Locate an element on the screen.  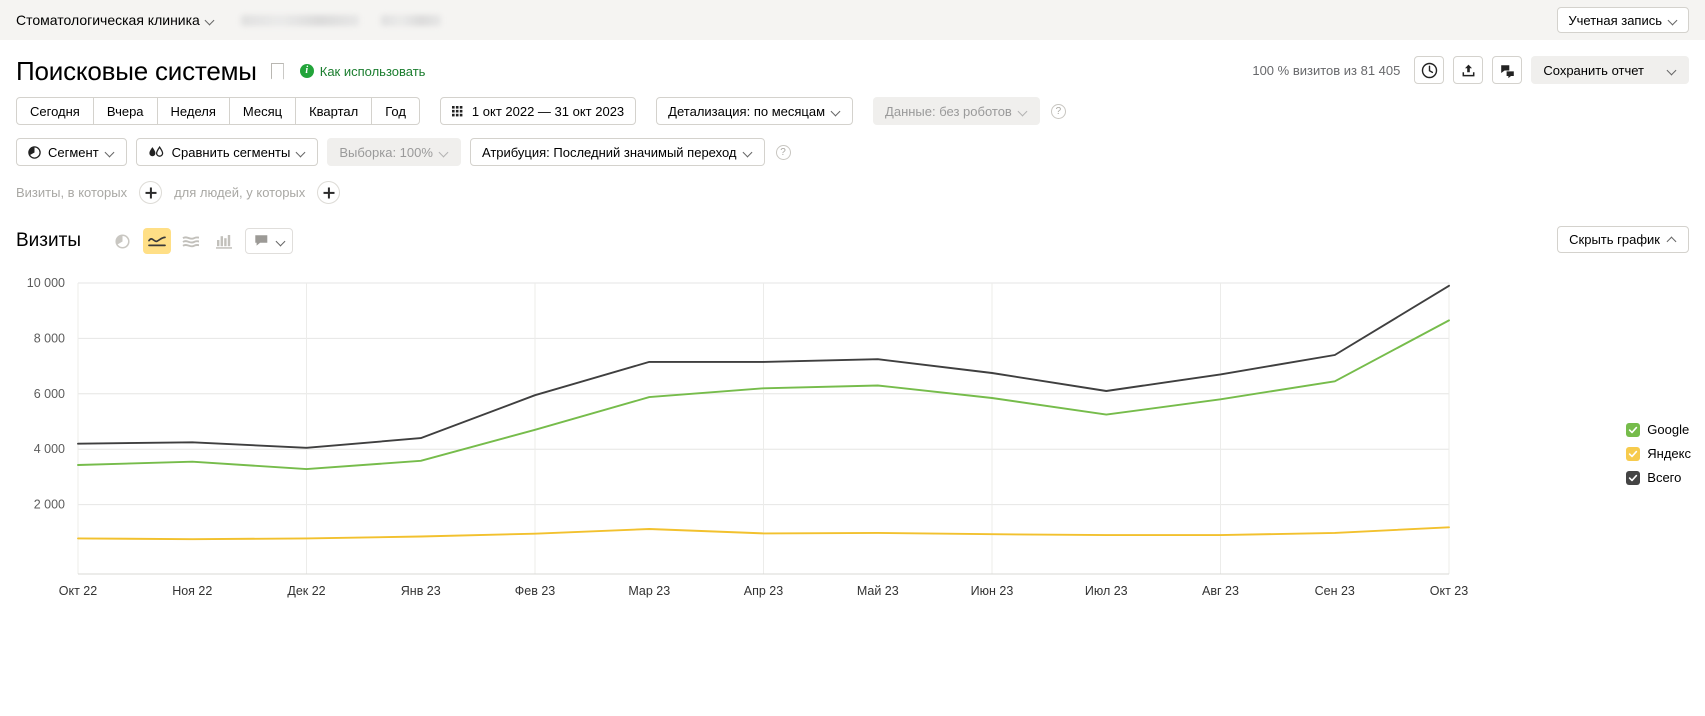
add-visit-filter-button is located at coordinates (151, 192).